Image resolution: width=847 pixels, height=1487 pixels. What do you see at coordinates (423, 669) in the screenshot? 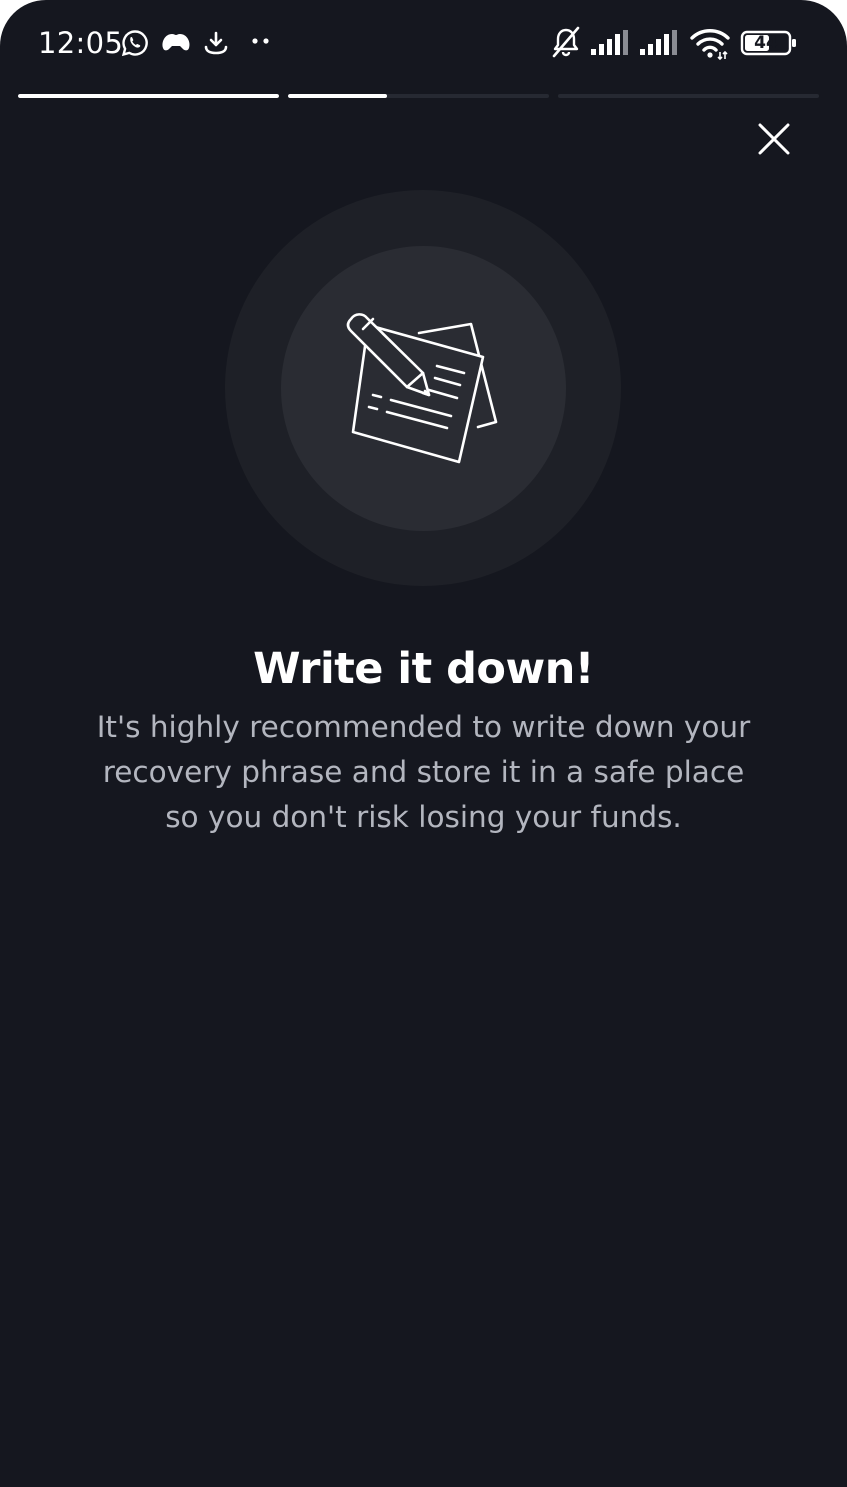
I see `page-title: Write it down!` at bounding box center [423, 669].